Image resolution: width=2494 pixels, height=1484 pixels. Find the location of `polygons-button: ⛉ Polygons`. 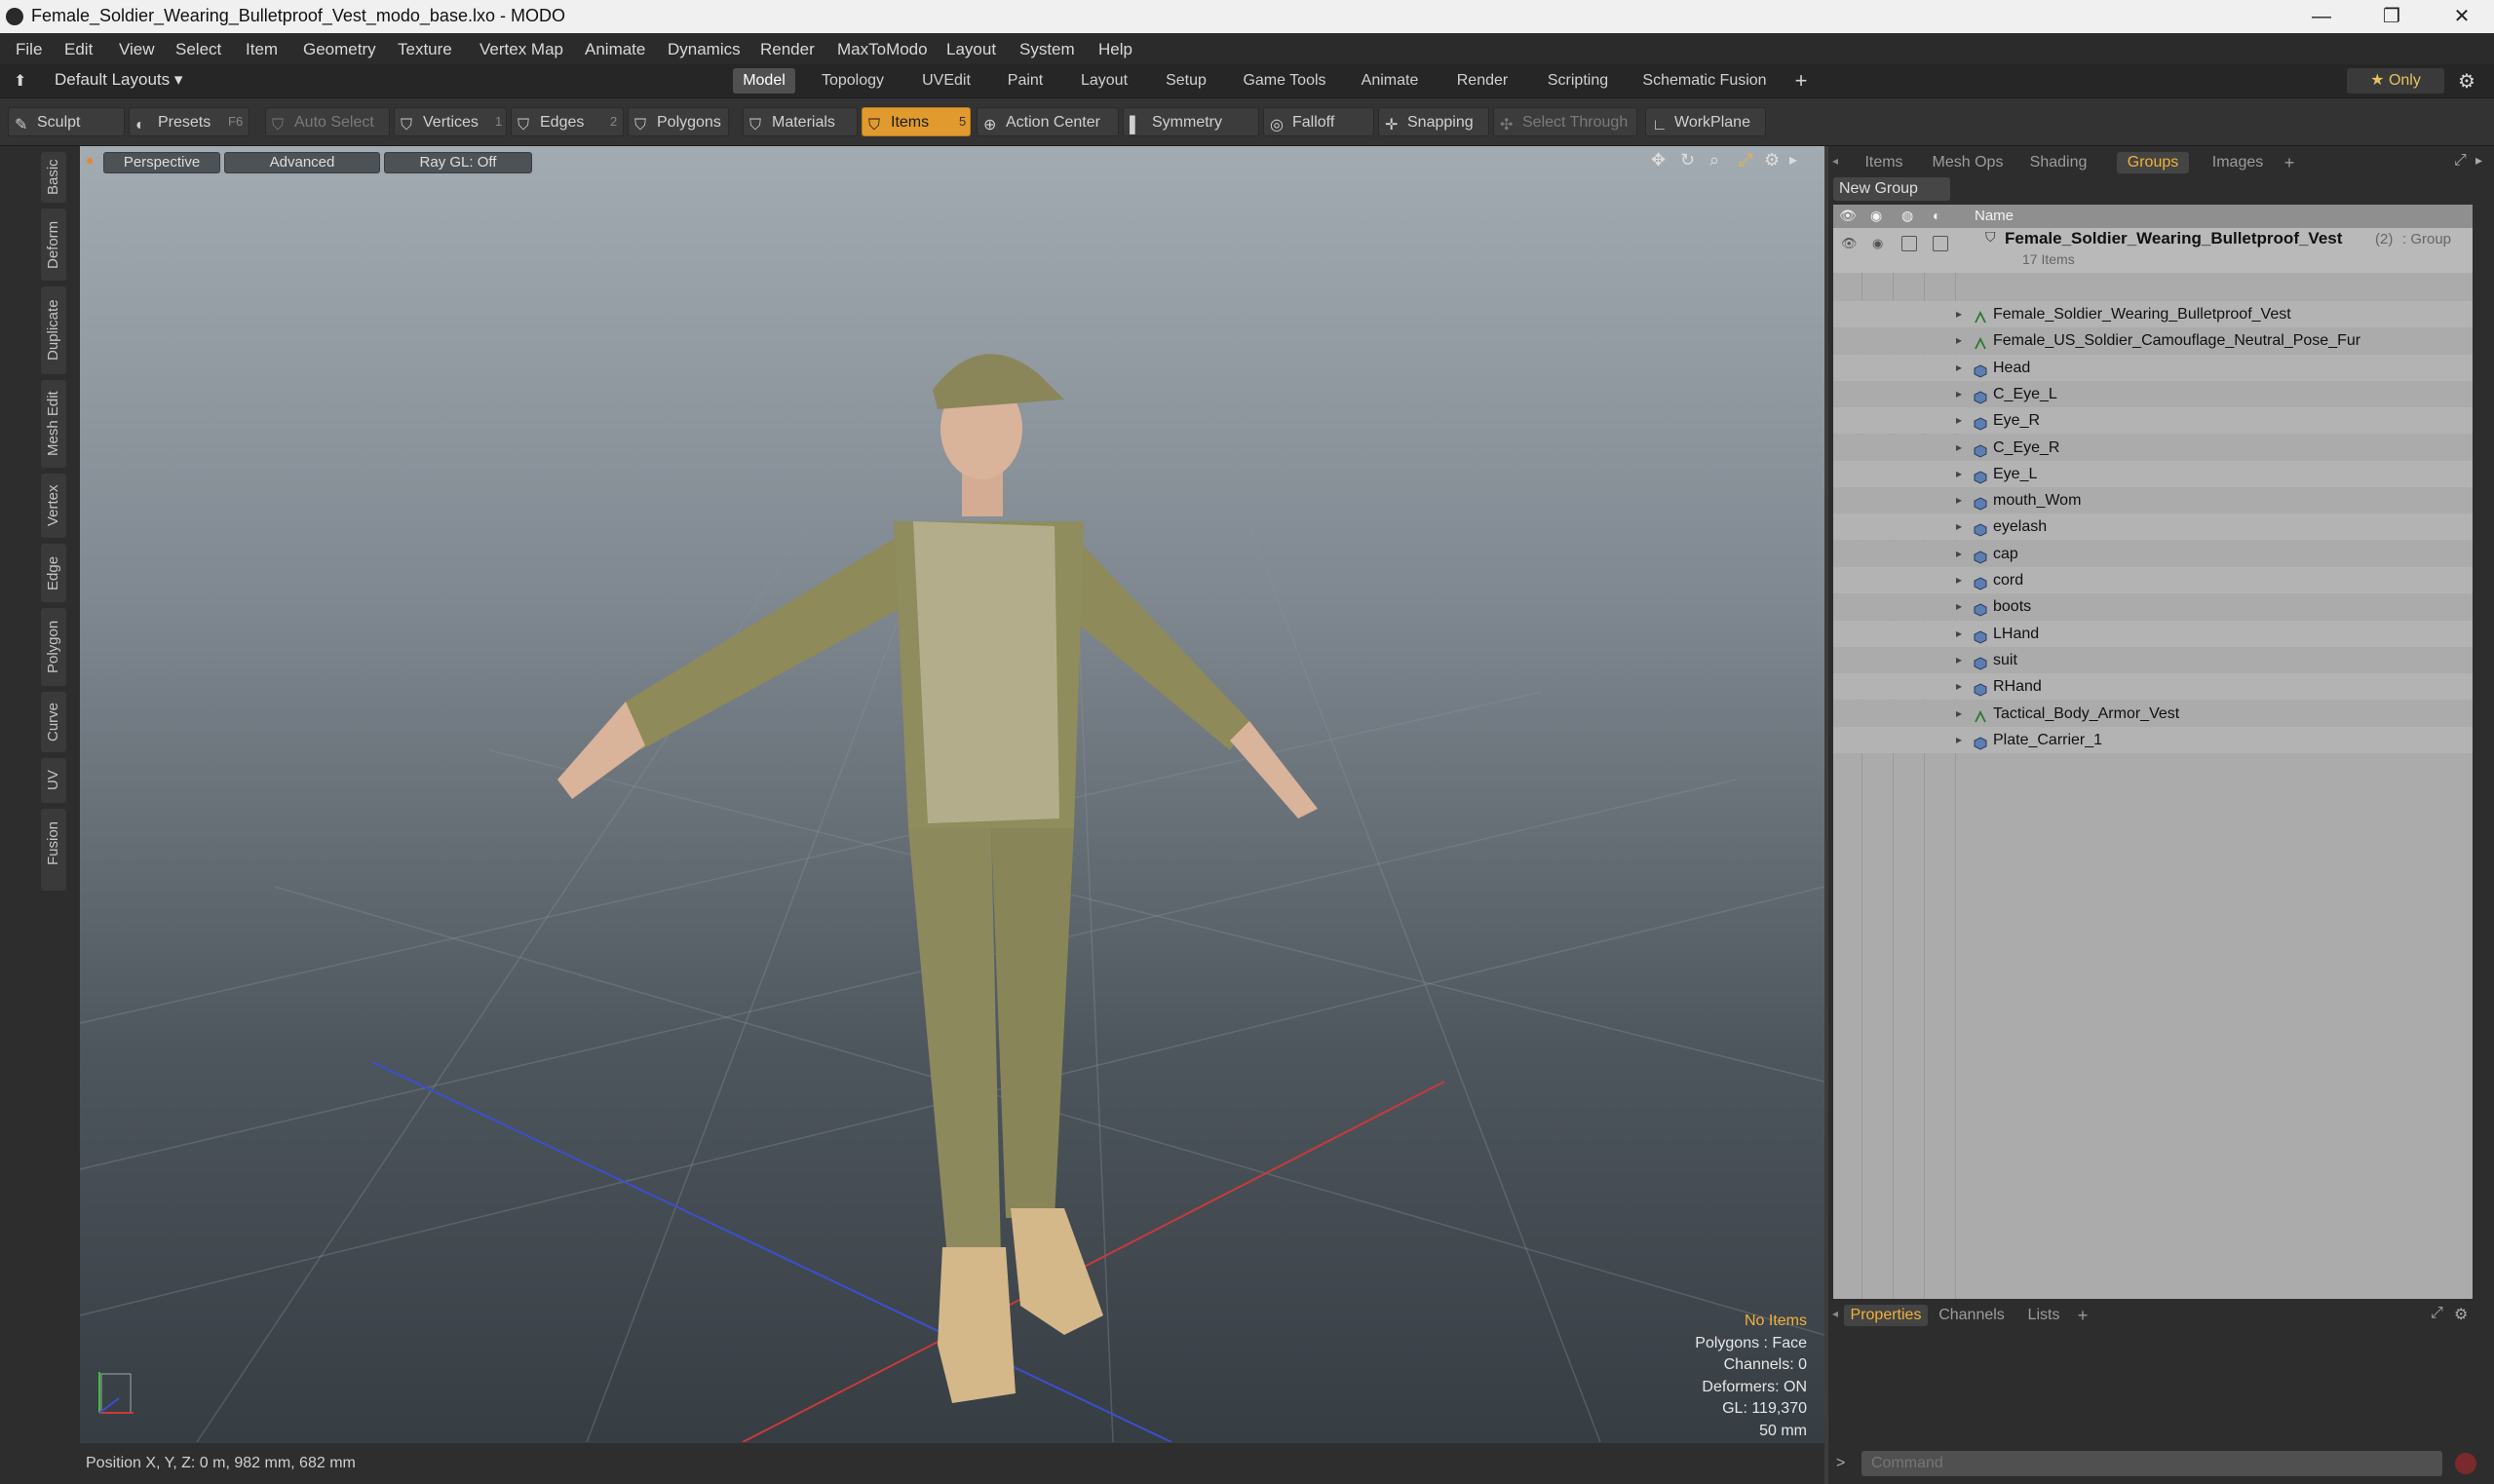

polygons-button: ⛉ Polygons is located at coordinates (678, 121).